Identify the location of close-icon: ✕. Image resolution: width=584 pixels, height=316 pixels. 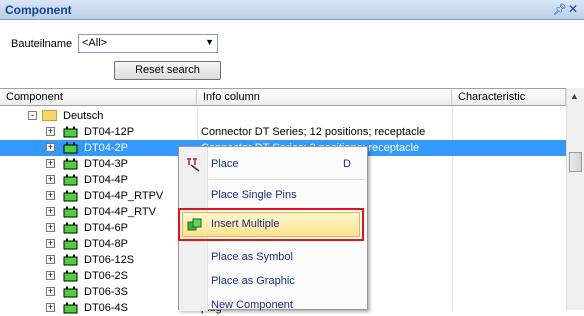
(573, 9).